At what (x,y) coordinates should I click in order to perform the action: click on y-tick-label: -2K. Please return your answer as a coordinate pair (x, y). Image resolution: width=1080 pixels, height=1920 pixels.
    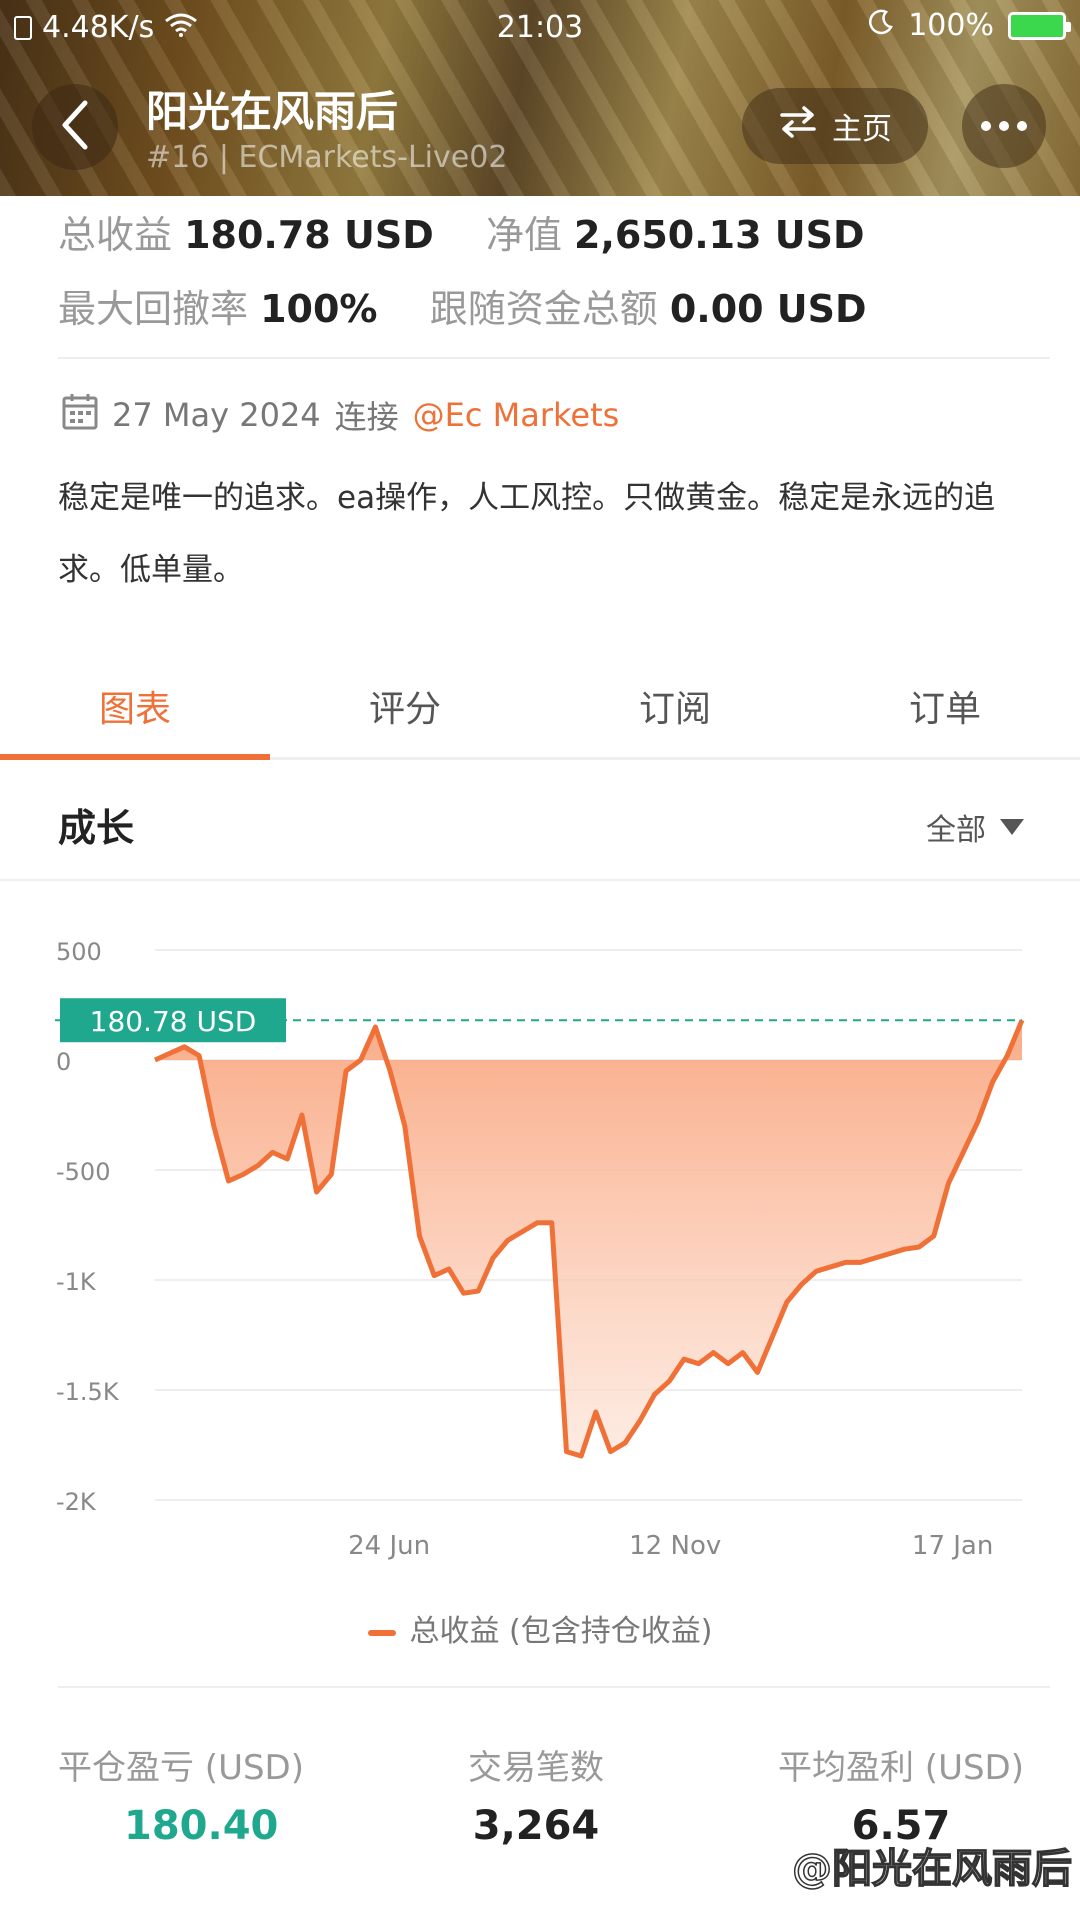
    Looking at the image, I should click on (76, 1502).